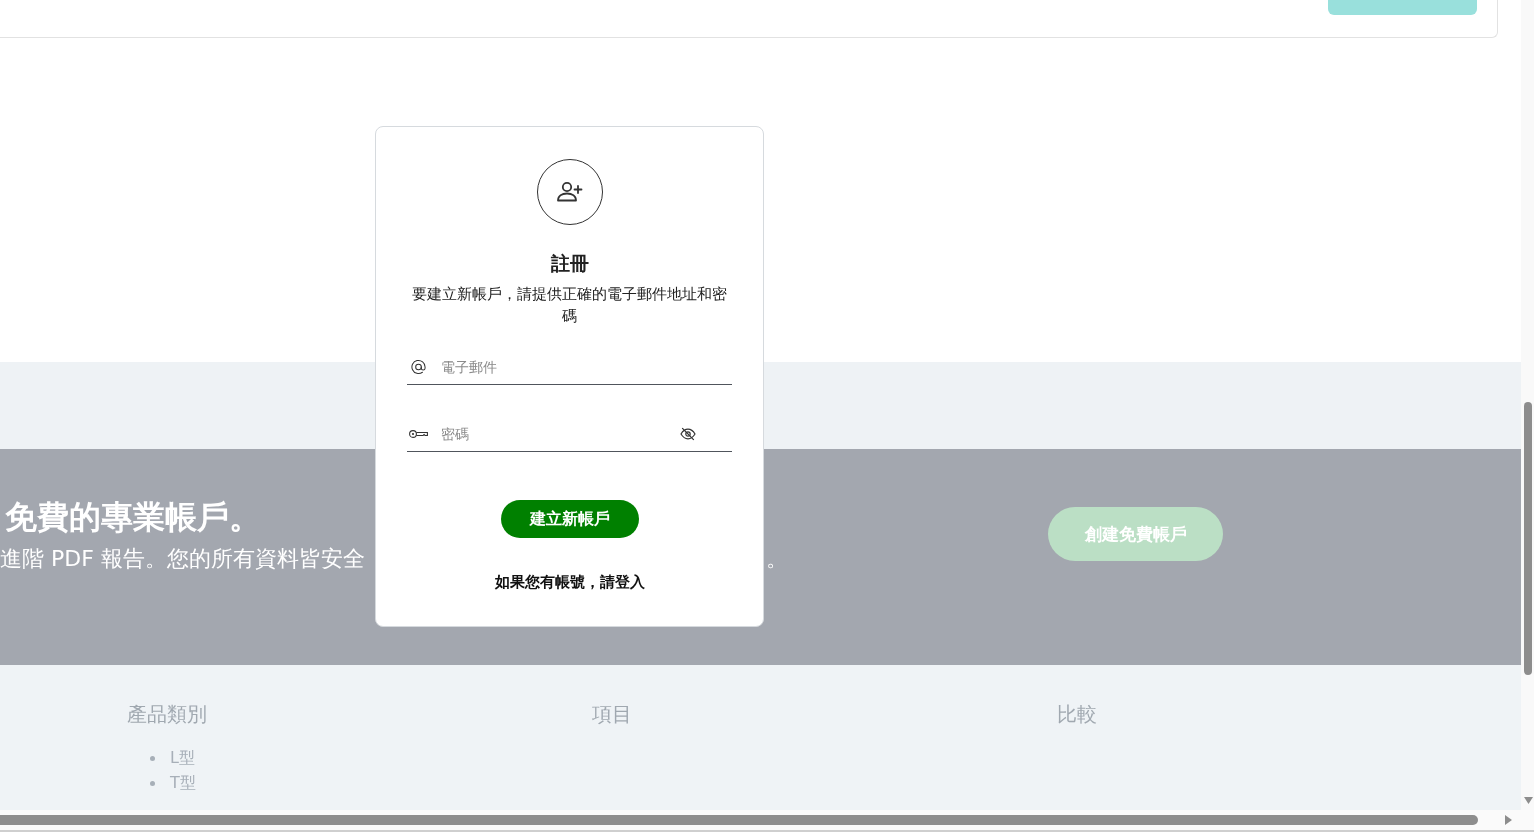 This screenshot has width=1534, height=832. Describe the element at coordinates (569, 367) in the screenshot. I see `email-field: 電子郵件` at that location.